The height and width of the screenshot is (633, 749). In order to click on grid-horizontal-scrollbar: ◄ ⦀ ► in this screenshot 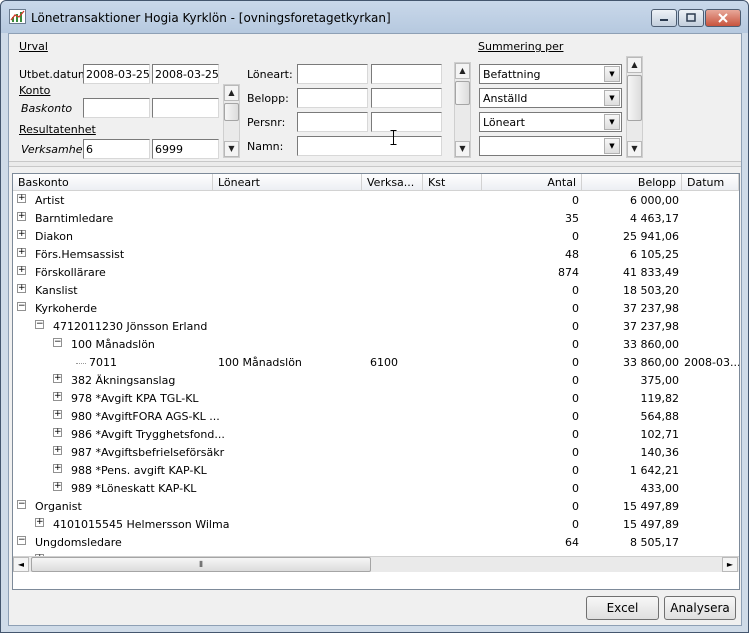, I will do `click(376, 564)`.